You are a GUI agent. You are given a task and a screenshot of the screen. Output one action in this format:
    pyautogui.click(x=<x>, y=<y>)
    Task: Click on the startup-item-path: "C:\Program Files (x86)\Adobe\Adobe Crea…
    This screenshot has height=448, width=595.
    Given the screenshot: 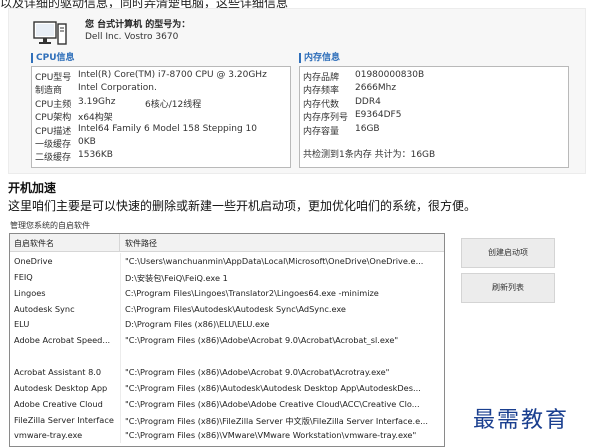 What is the action you would take?
    pyautogui.click(x=272, y=403)
    